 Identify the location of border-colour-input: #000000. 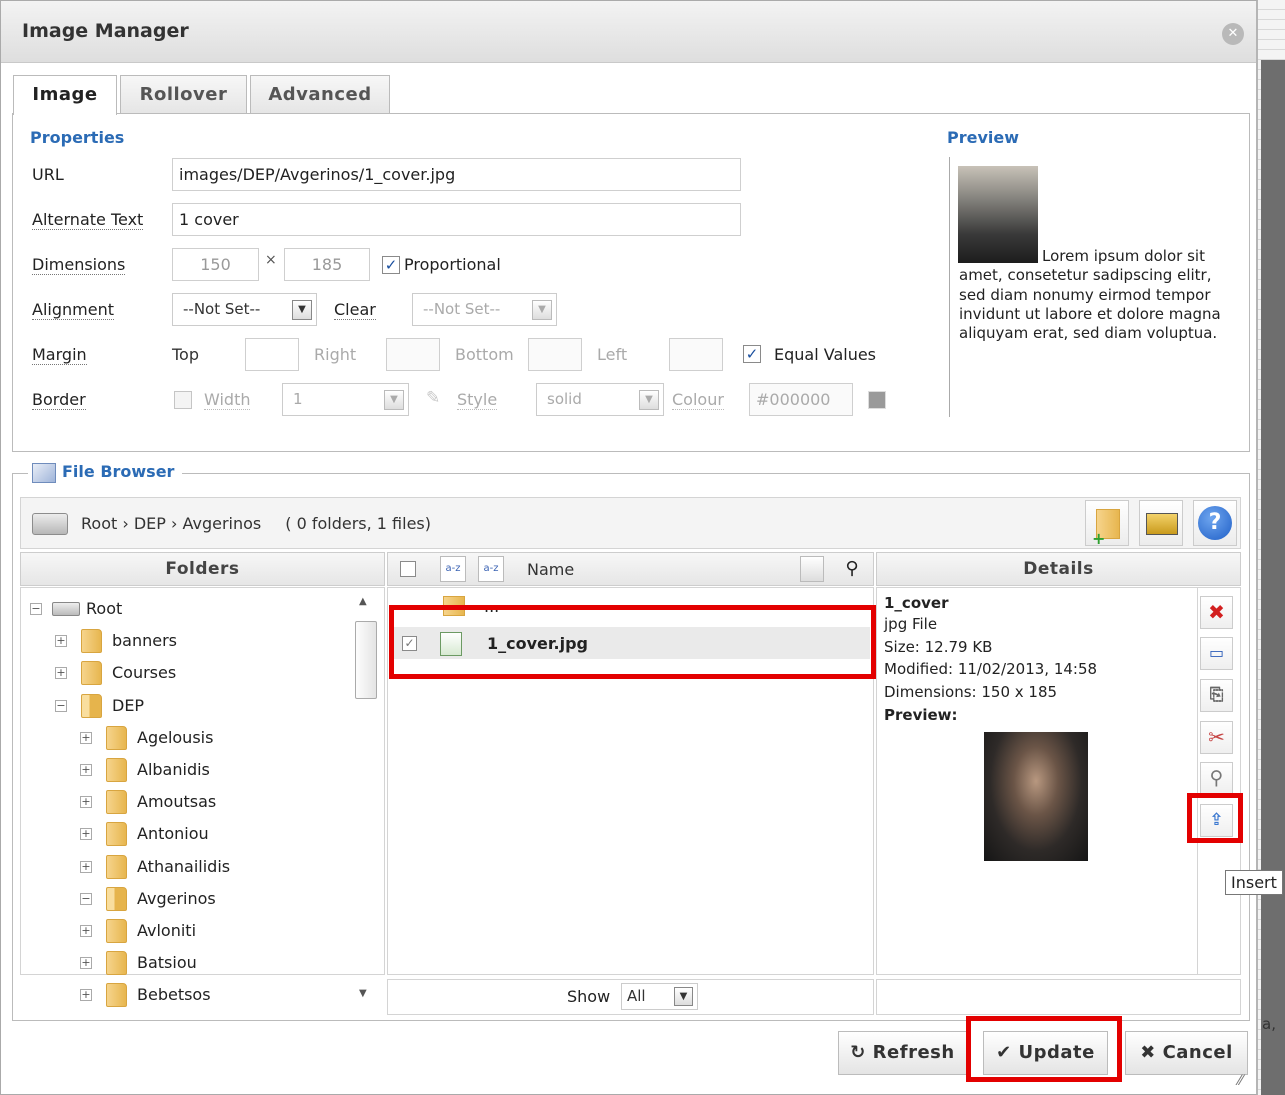
(801, 399).